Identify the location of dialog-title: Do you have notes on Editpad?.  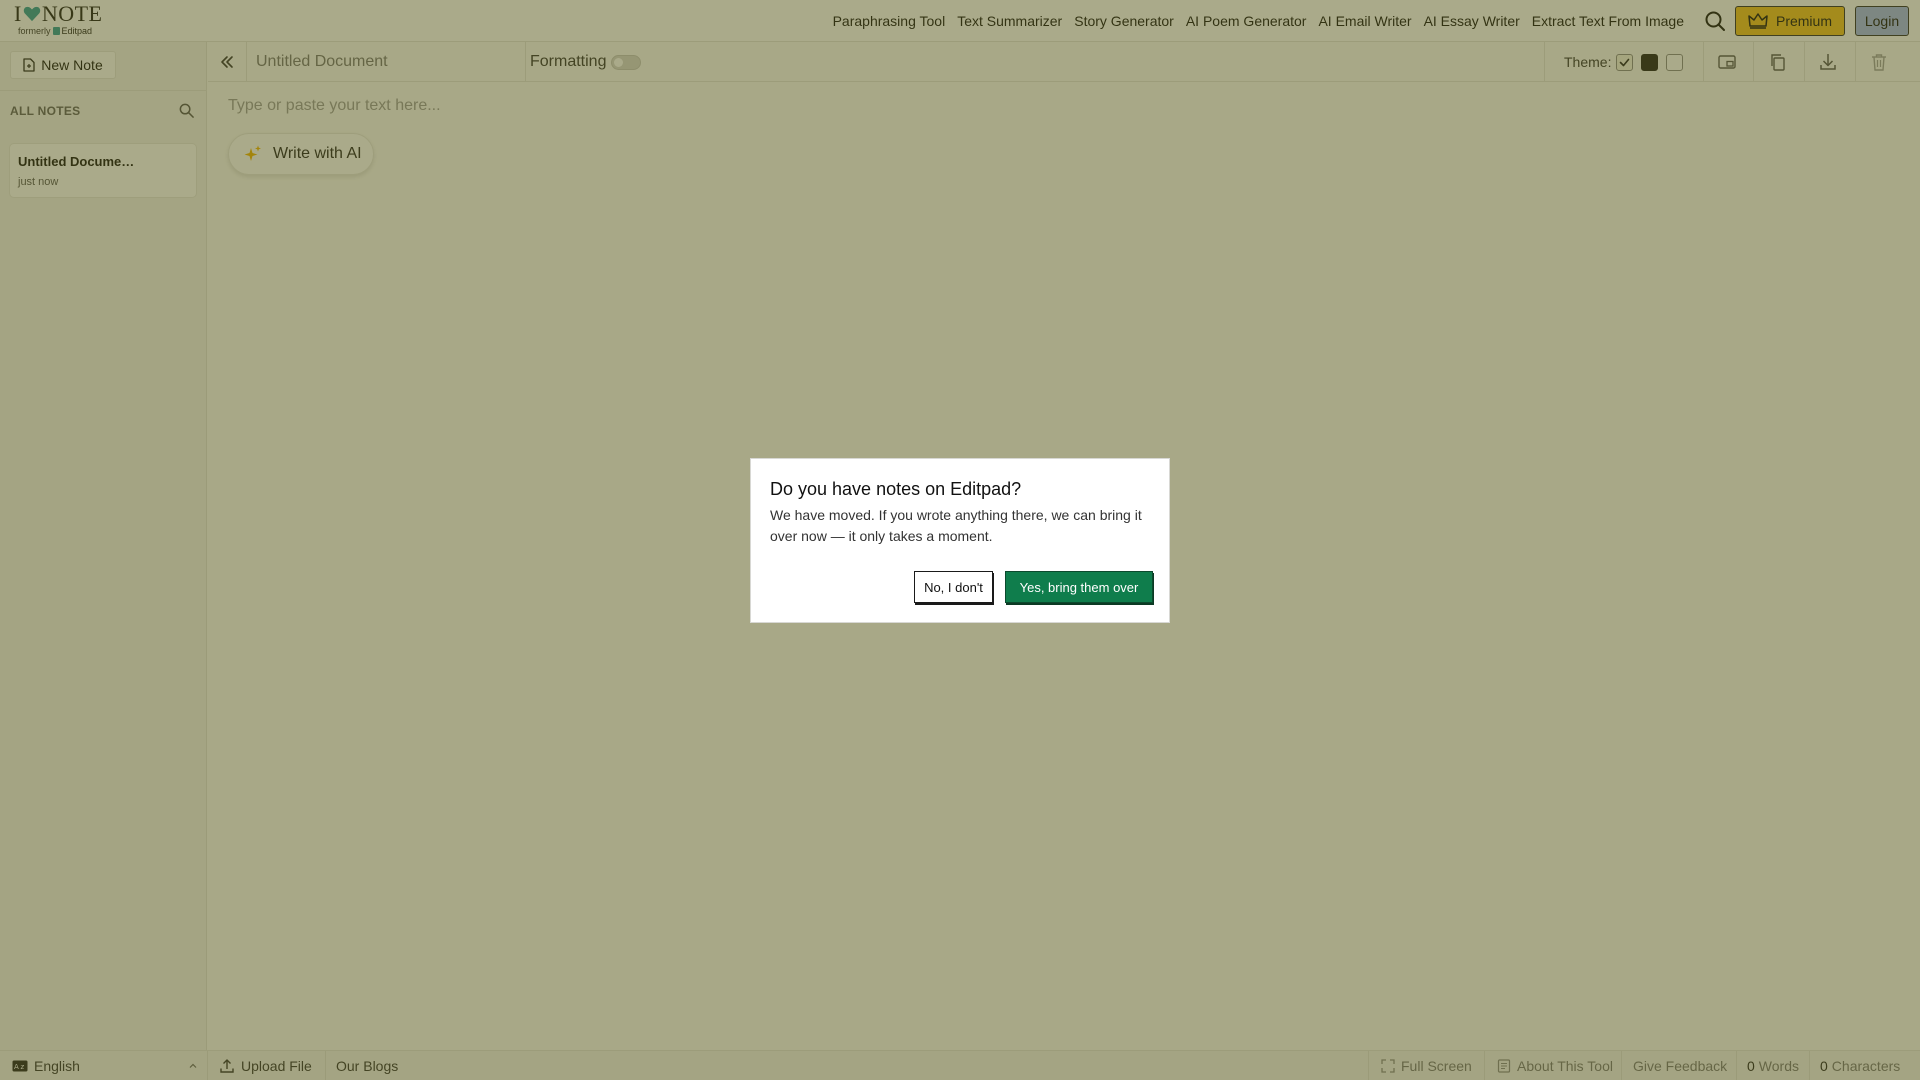
(896, 489).